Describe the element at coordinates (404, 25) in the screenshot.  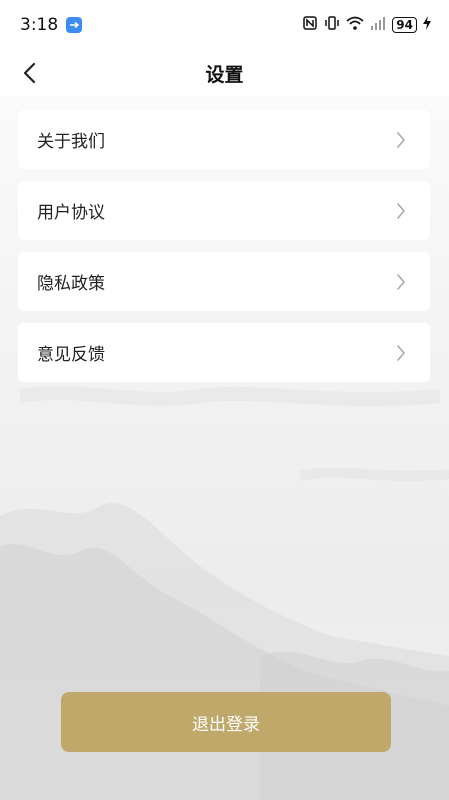
I see `battery-level: 94` at that location.